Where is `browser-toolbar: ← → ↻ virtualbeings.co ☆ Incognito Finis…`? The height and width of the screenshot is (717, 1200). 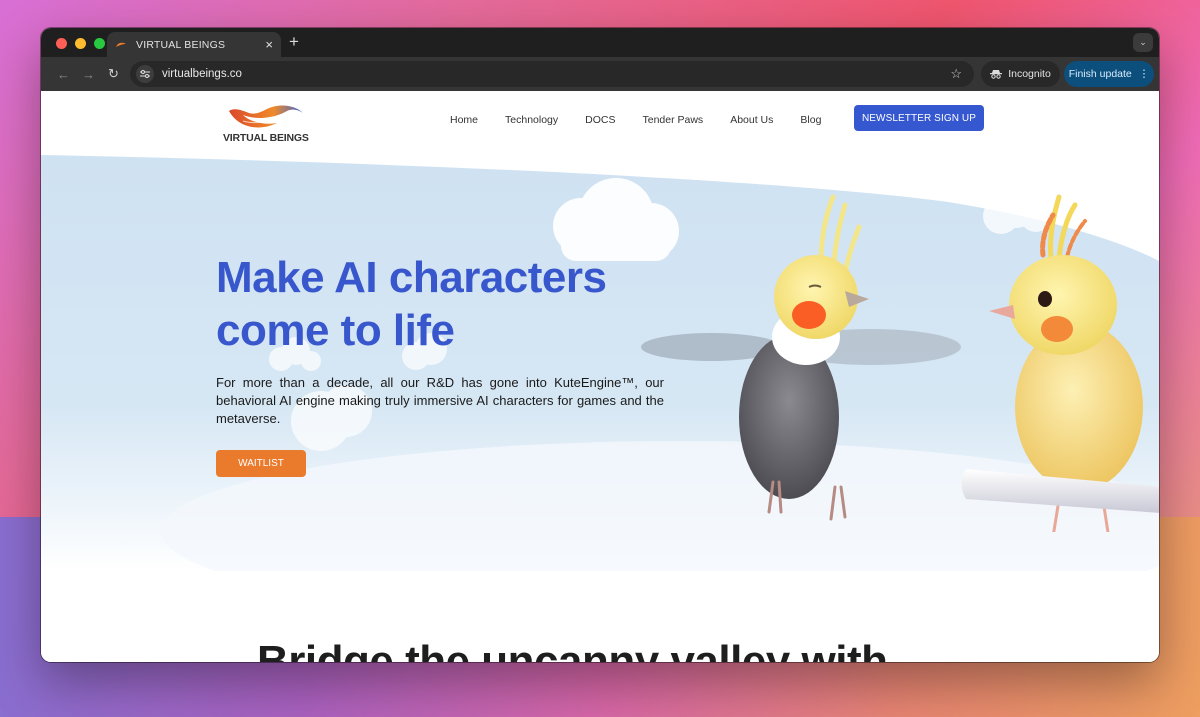
browser-toolbar: ← → ↻ virtualbeings.co ☆ Incognito Finis… is located at coordinates (600, 74).